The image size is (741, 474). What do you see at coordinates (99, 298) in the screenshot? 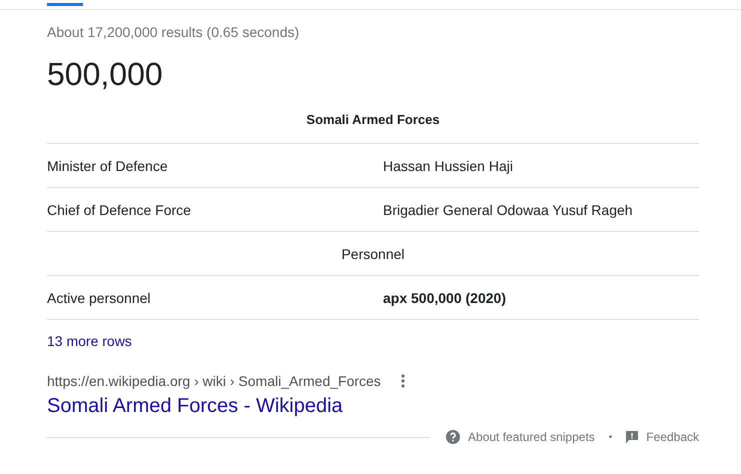
I see `table-cell-text: Active personnel` at bounding box center [99, 298].